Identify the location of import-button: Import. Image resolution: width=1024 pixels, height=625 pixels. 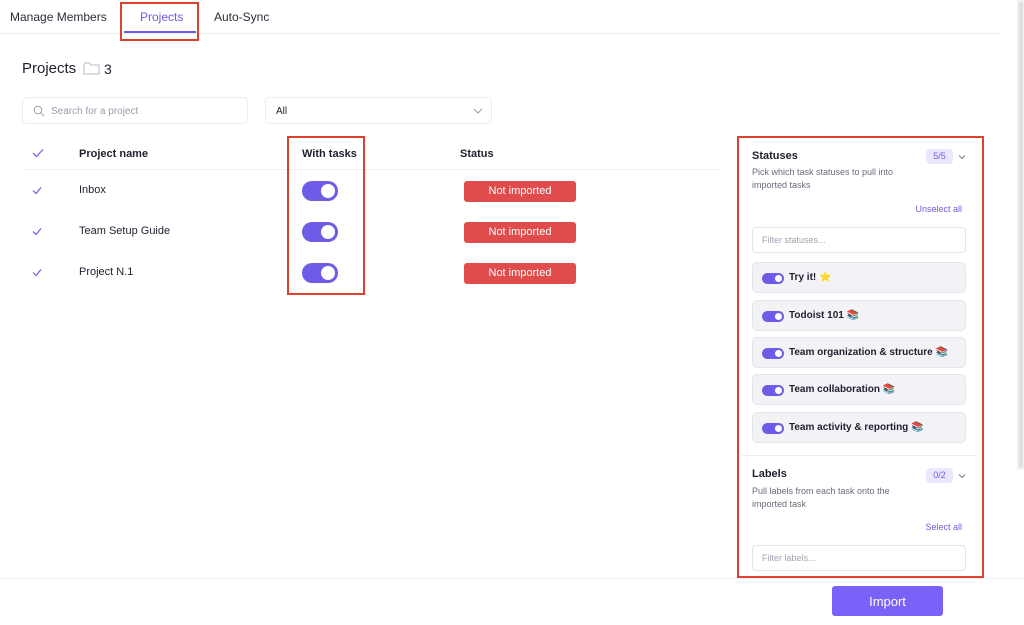
(887, 601).